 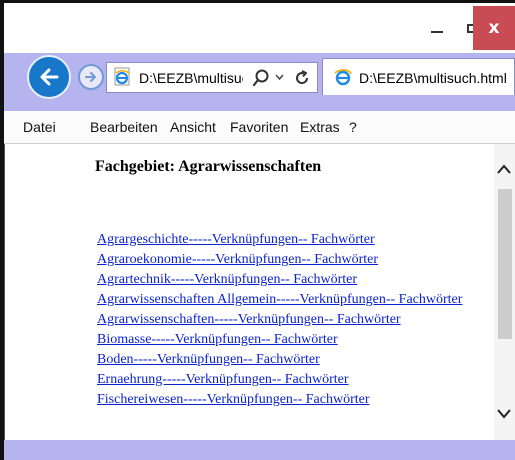 What do you see at coordinates (505, 264) in the screenshot?
I see `scroll-thumb` at bounding box center [505, 264].